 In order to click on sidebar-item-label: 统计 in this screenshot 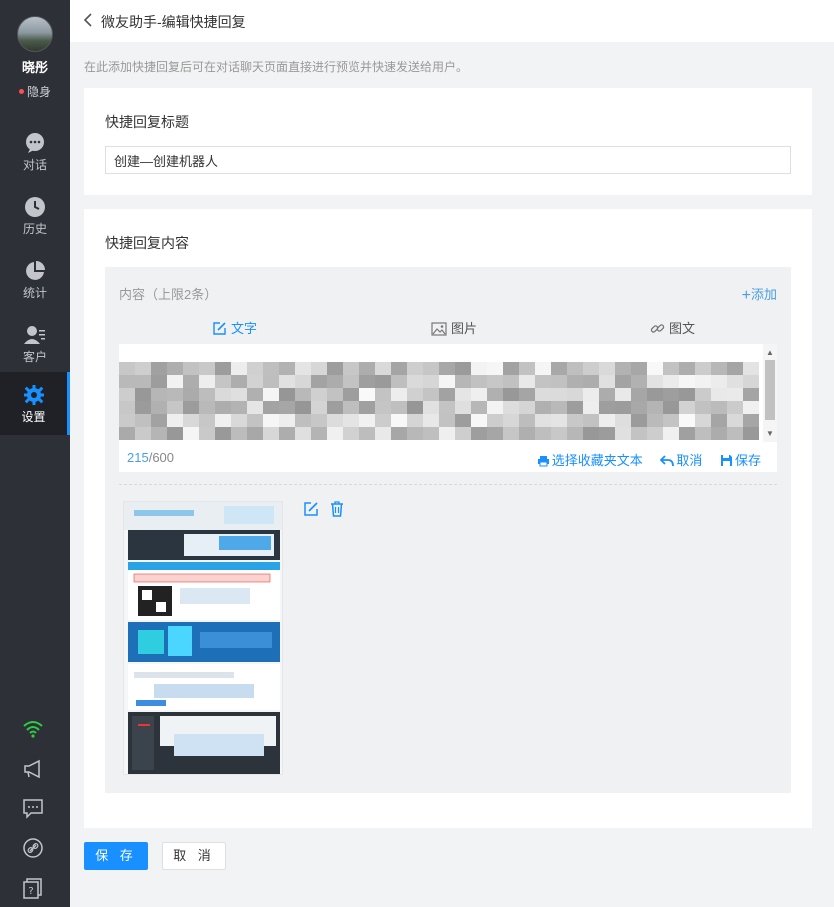, I will do `click(34, 293)`.